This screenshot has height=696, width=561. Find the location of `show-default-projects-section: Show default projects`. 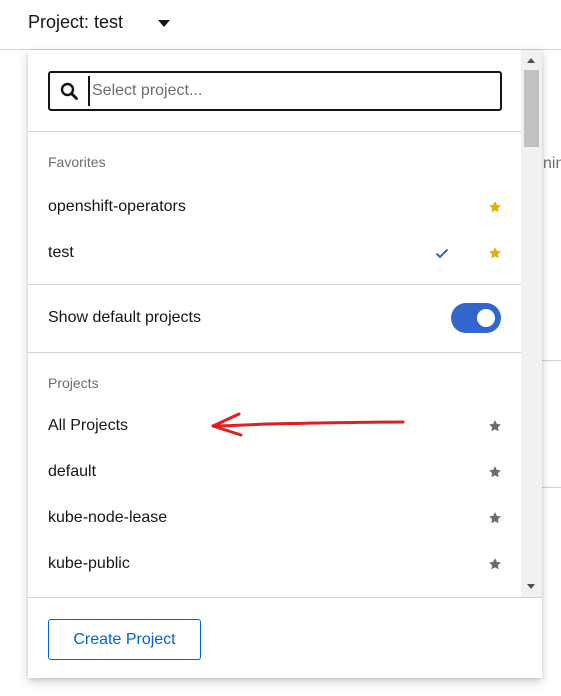

show-default-projects-section: Show default projects is located at coordinates (285, 319).